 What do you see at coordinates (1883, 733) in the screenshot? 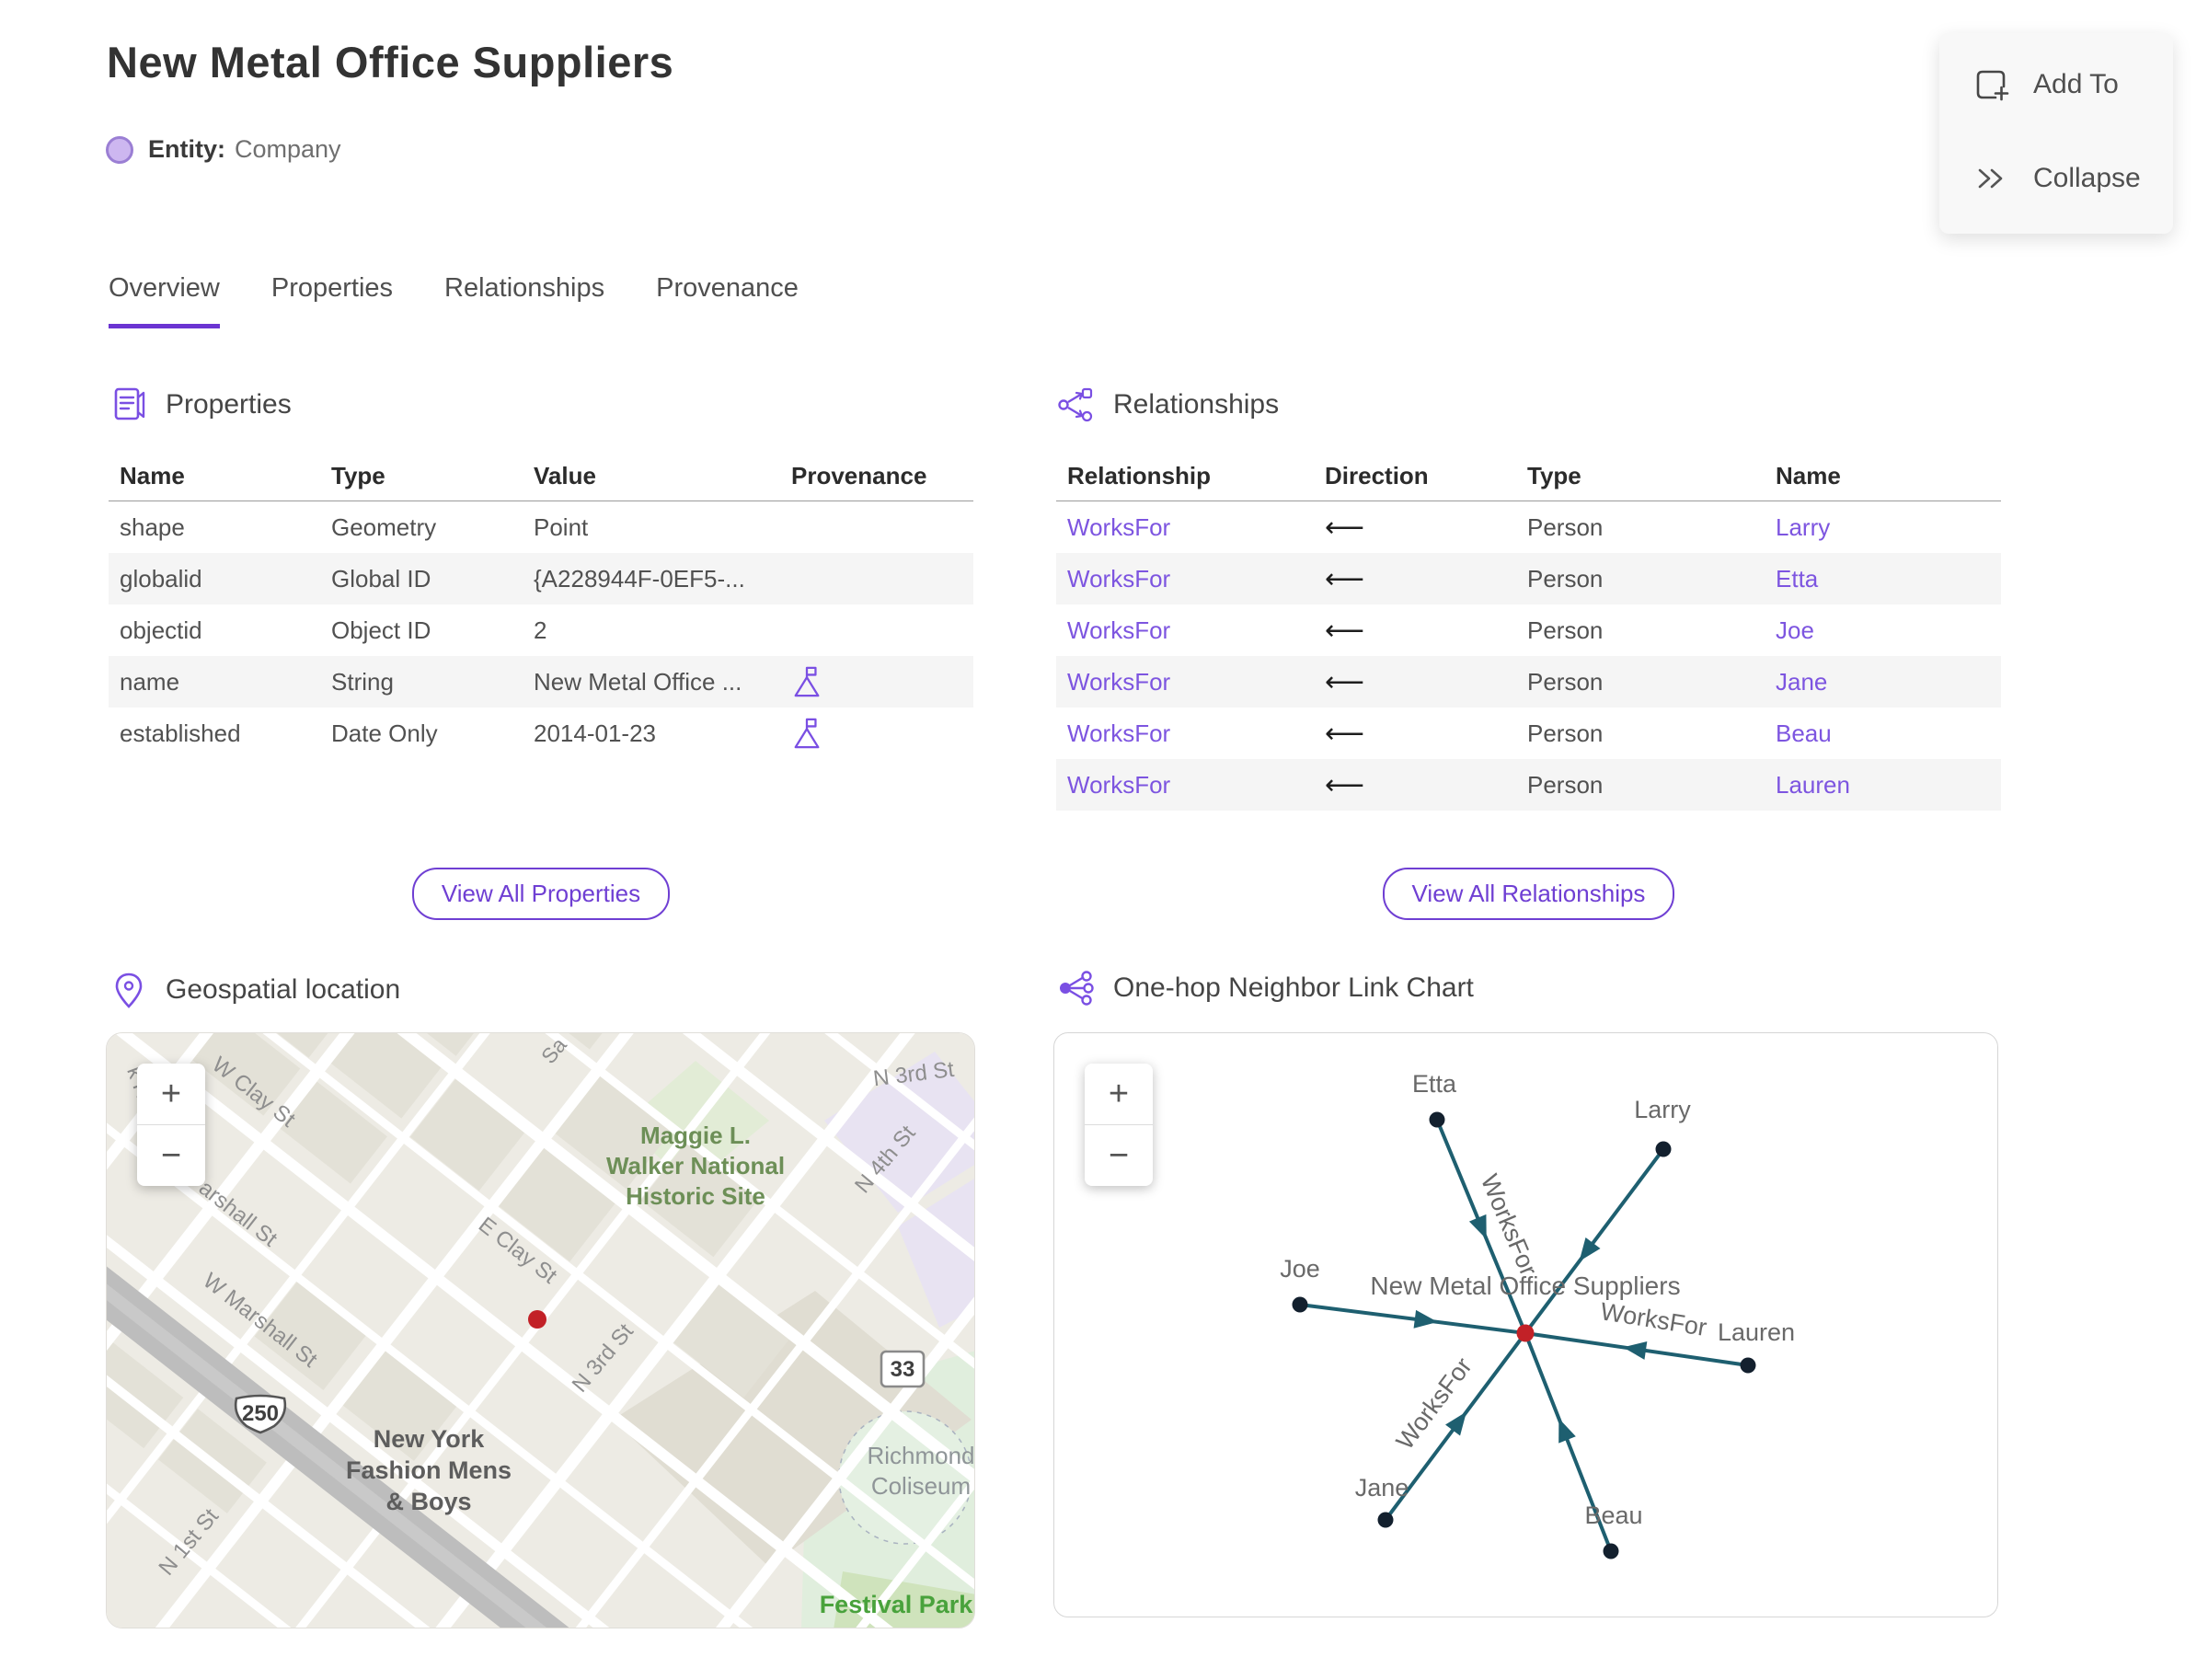
I see `related-entity-link: Beau` at bounding box center [1883, 733].